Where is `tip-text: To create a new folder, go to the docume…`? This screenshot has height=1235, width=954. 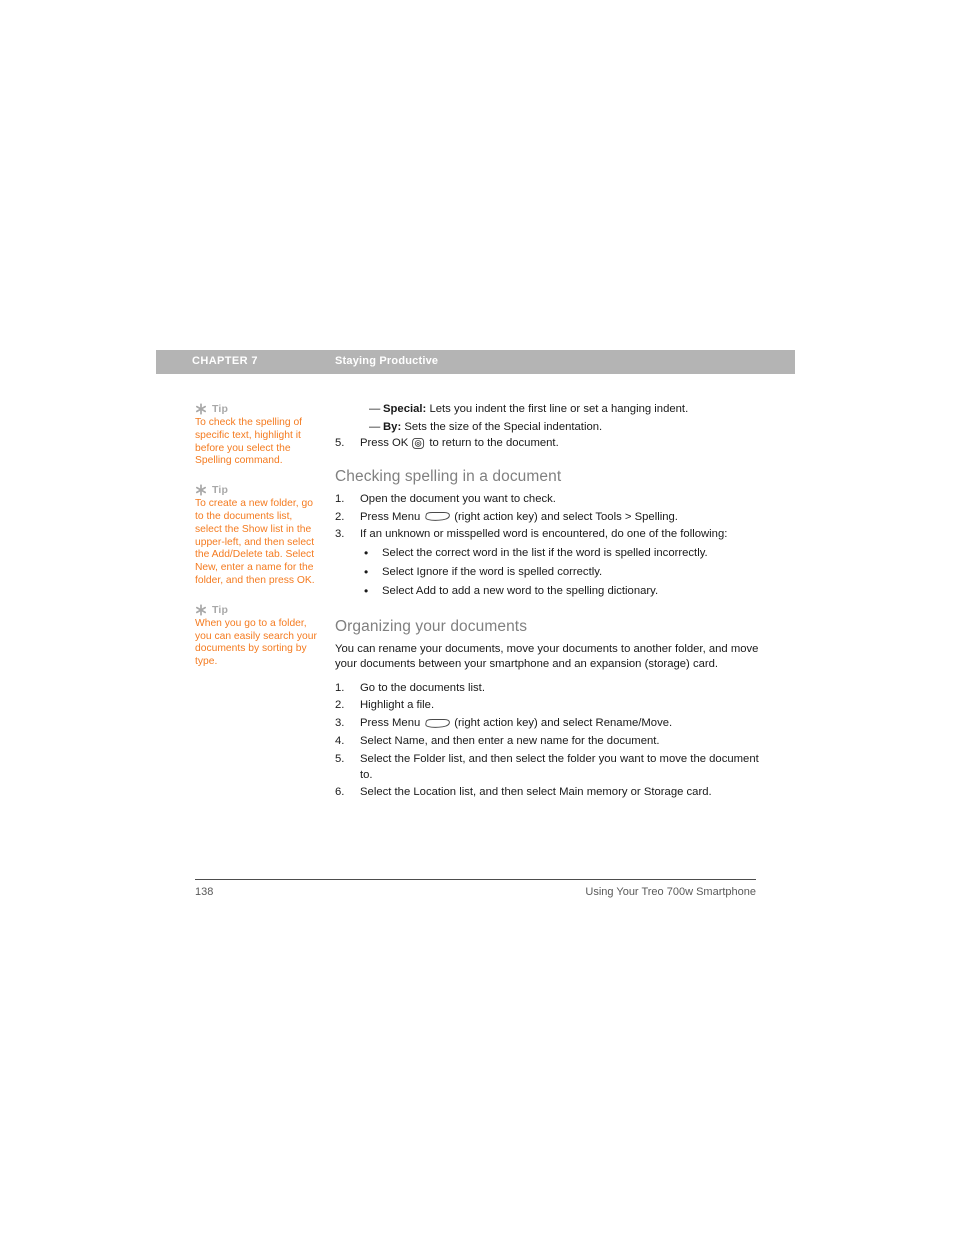
tip-text: To create a new folder, go to the docume… is located at coordinates (255, 542).